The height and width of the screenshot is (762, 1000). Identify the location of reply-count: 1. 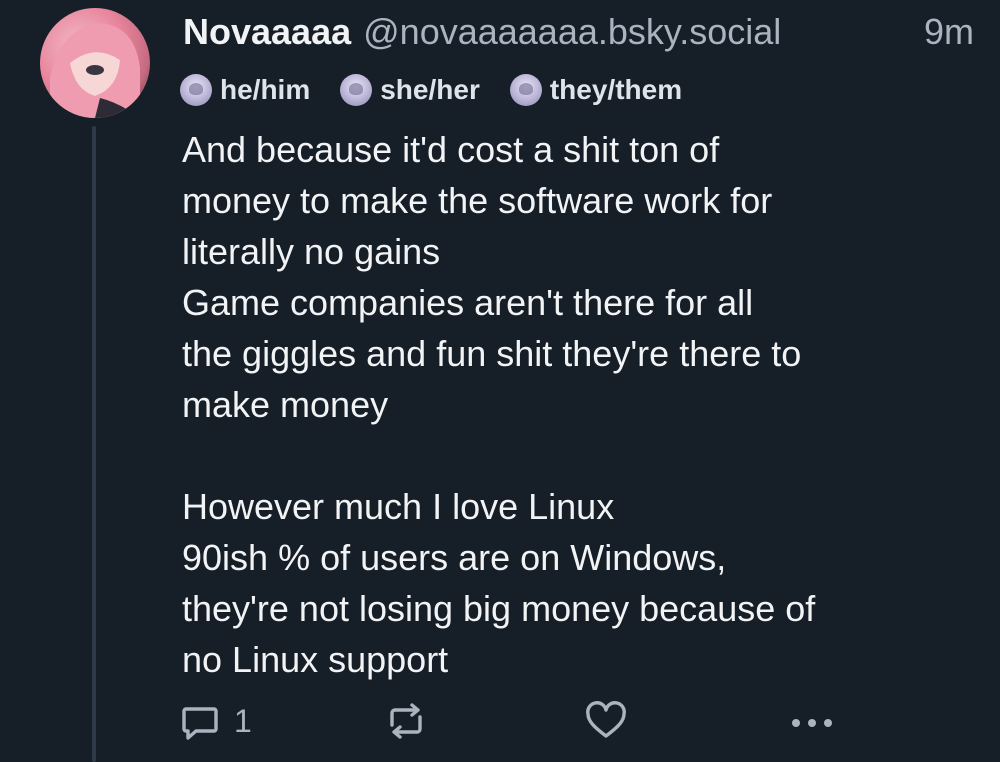
(243, 720).